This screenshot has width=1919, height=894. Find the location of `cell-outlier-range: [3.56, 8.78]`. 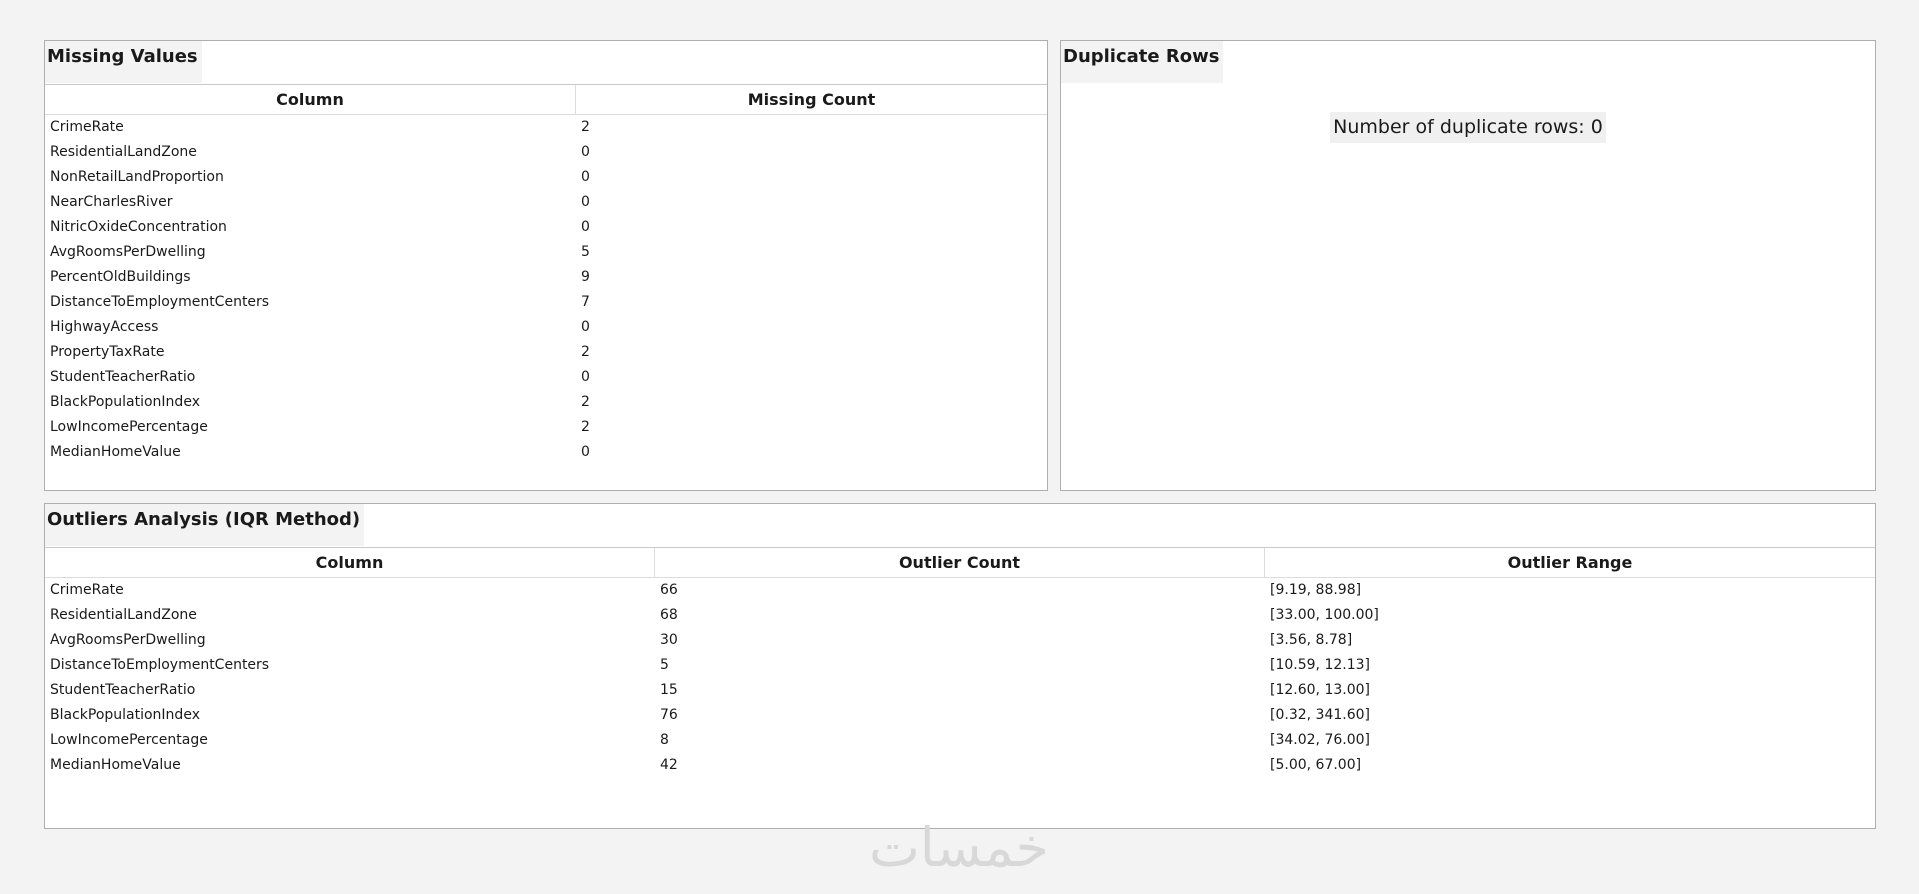

cell-outlier-range: [3.56, 8.78] is located at coordinates (1311, 640).